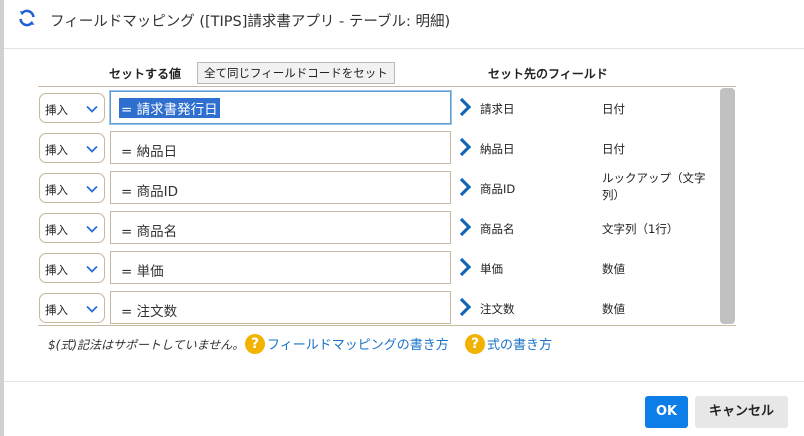 This screenshot has height=436, width=804. Describe the element at coordinates (640, 229) in the screenshot. I see `target-field-type: 文字列（1行）` at that location.